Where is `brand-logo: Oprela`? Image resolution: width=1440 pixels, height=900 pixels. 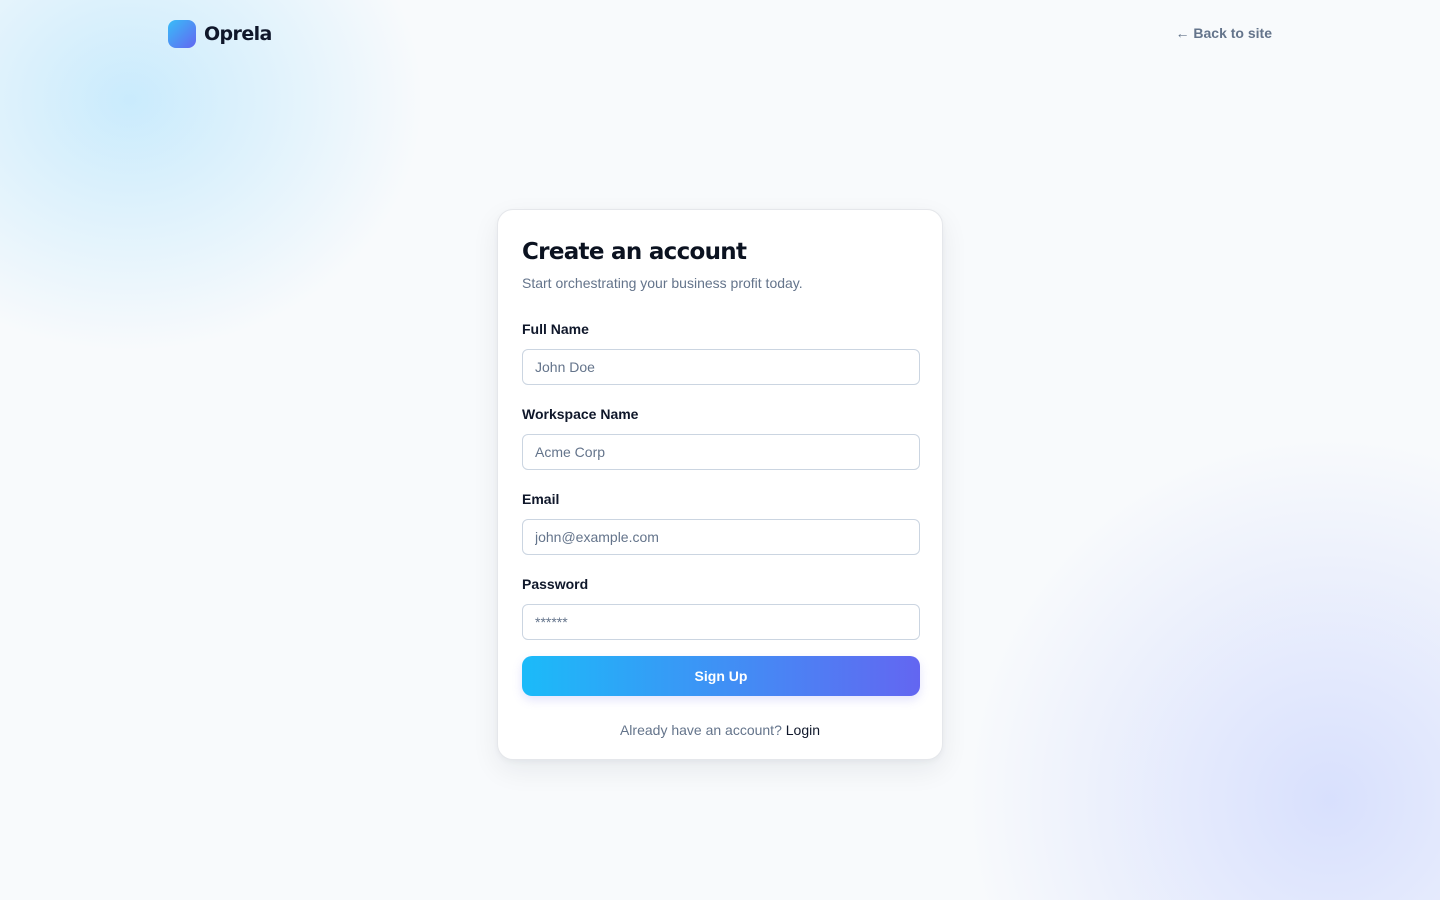 brand-logo: Oprela is located at coordinates (220, 34).